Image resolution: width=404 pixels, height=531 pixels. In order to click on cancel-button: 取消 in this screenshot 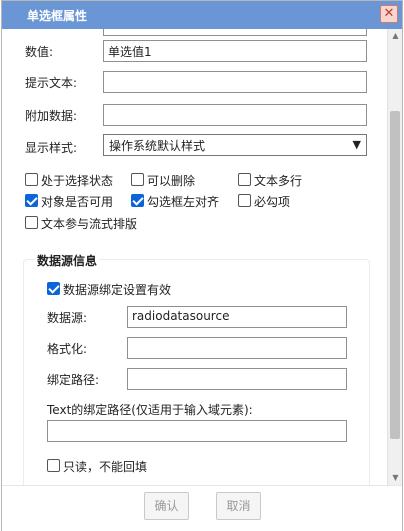, I will do `click(238, 506)`.